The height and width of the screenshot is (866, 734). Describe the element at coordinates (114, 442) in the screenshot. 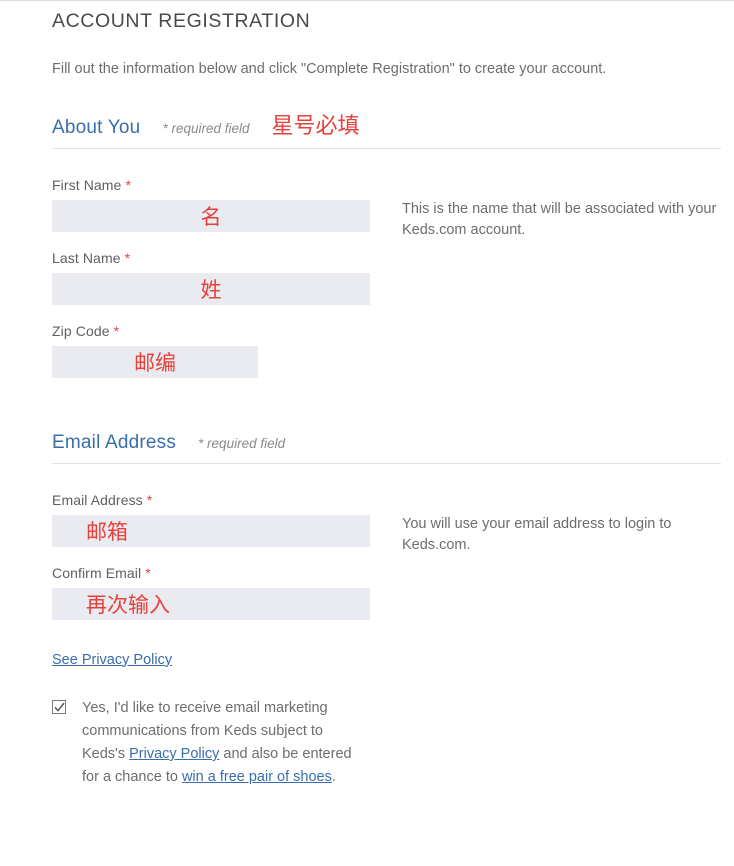

I see `email-address-title: Email Address` at that location.